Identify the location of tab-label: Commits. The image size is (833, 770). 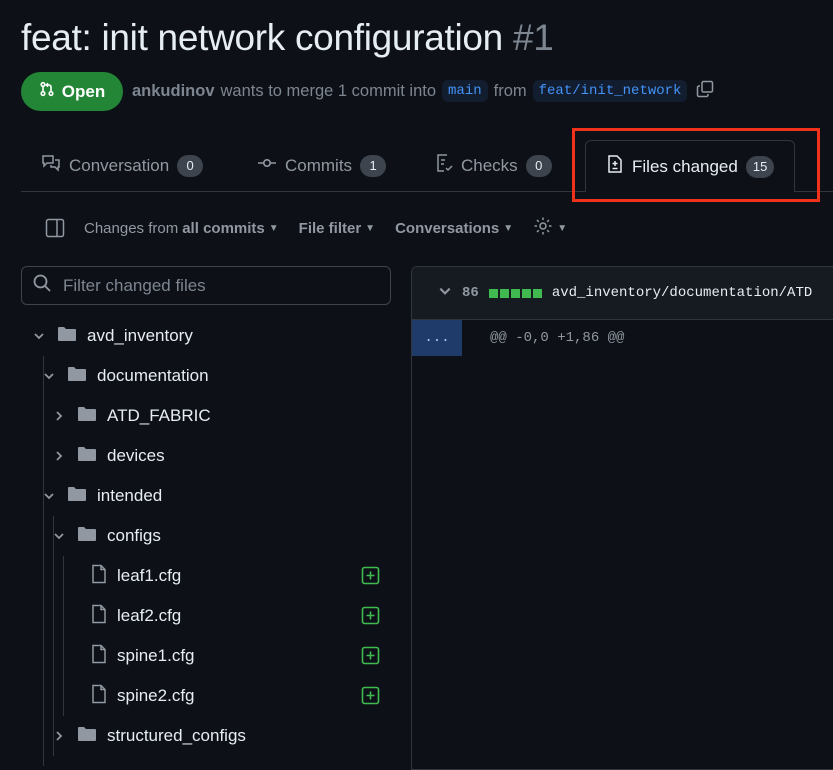
(319, 165).